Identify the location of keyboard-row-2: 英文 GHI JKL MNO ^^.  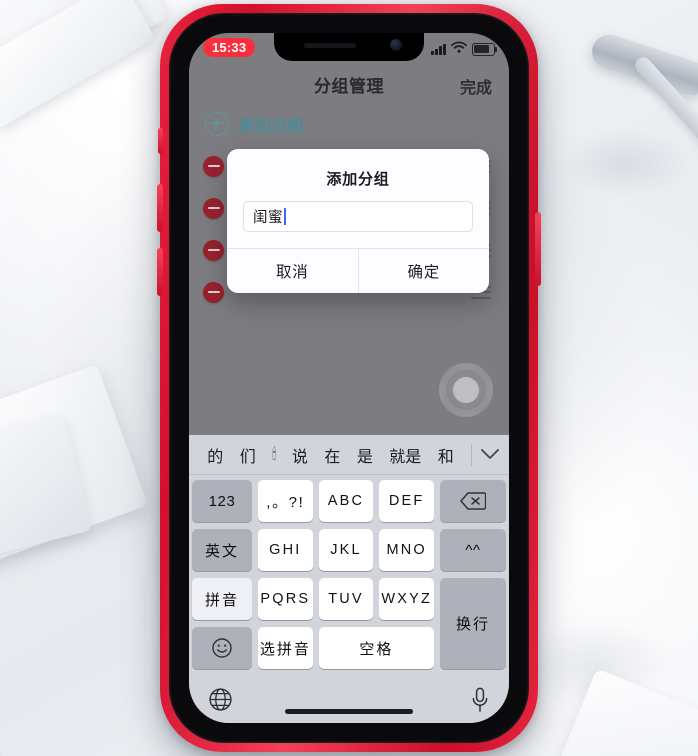
(349, 550).